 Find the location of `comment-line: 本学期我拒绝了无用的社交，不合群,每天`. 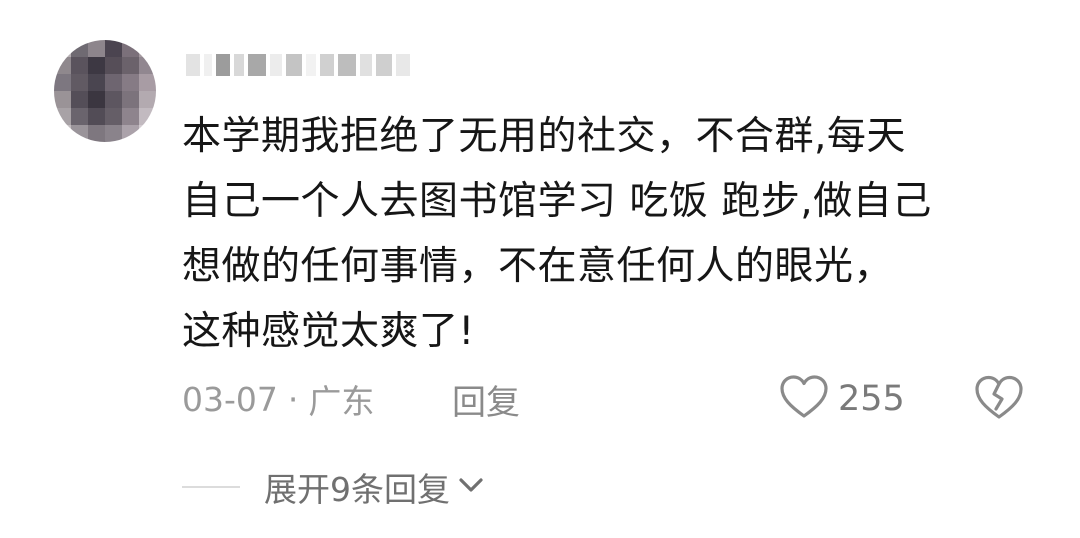

comment-line: 本学期我拒绝了无用的社交，不合群,每天 is located at coordinates (544, 136).